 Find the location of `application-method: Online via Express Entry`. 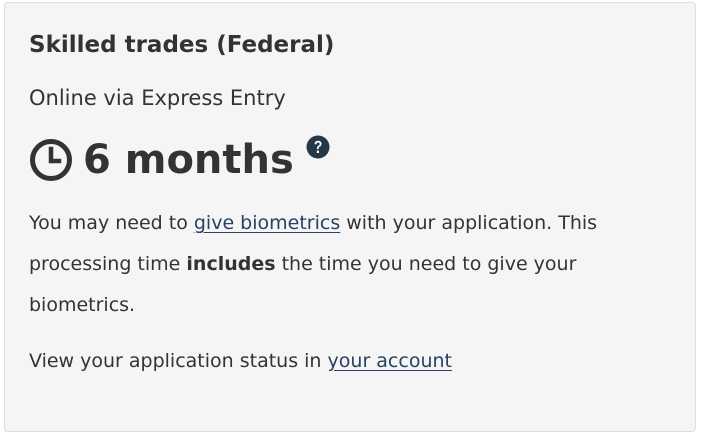

application-method: Online via Express Entry is located at coordinates (157, 98).